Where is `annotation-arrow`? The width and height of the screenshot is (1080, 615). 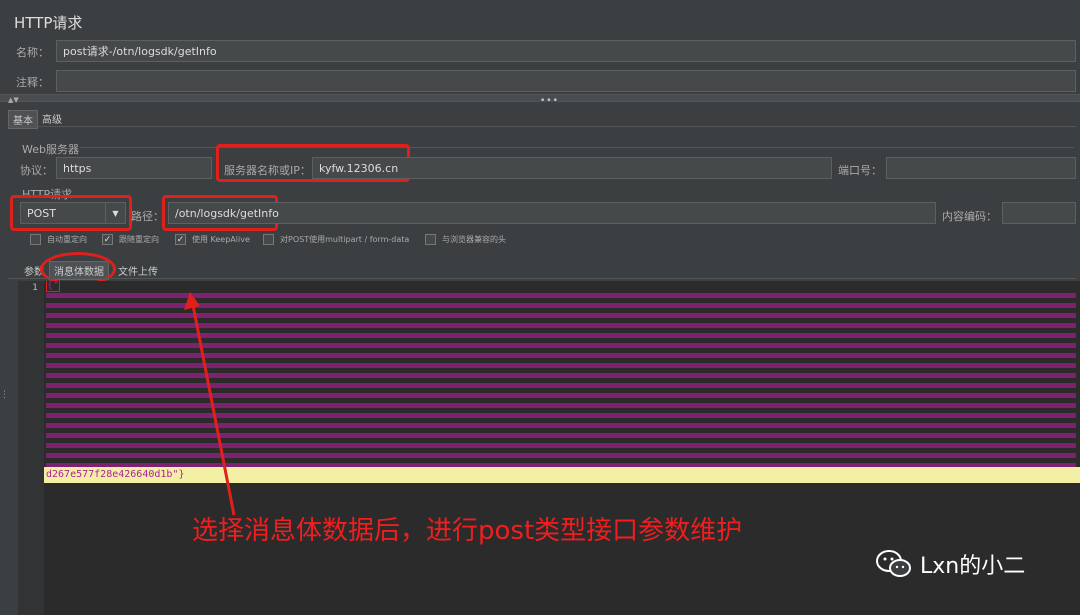 annotation-arrow is located at coordinates (210, 404).